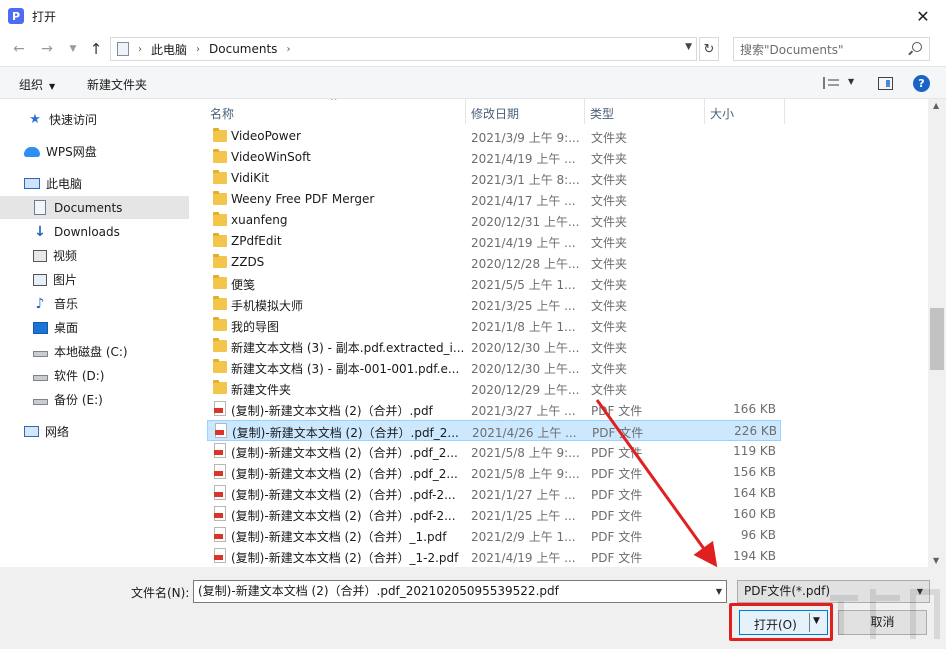  I want to click on file-row: 新建文件夹 2020/12/29 上午... 文件夹, so click(494, 388).